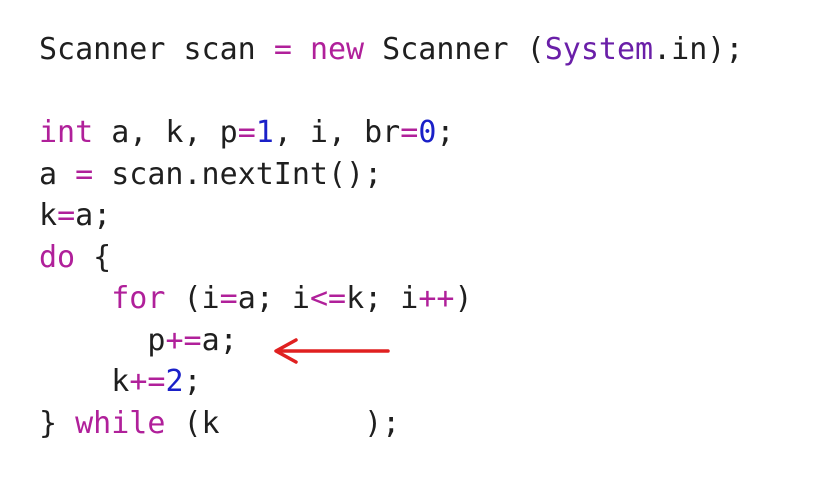 Image resolution: width=838 pixels, height=491 pixels. I want to click on code-token-plain: (i, so click(192, 298).